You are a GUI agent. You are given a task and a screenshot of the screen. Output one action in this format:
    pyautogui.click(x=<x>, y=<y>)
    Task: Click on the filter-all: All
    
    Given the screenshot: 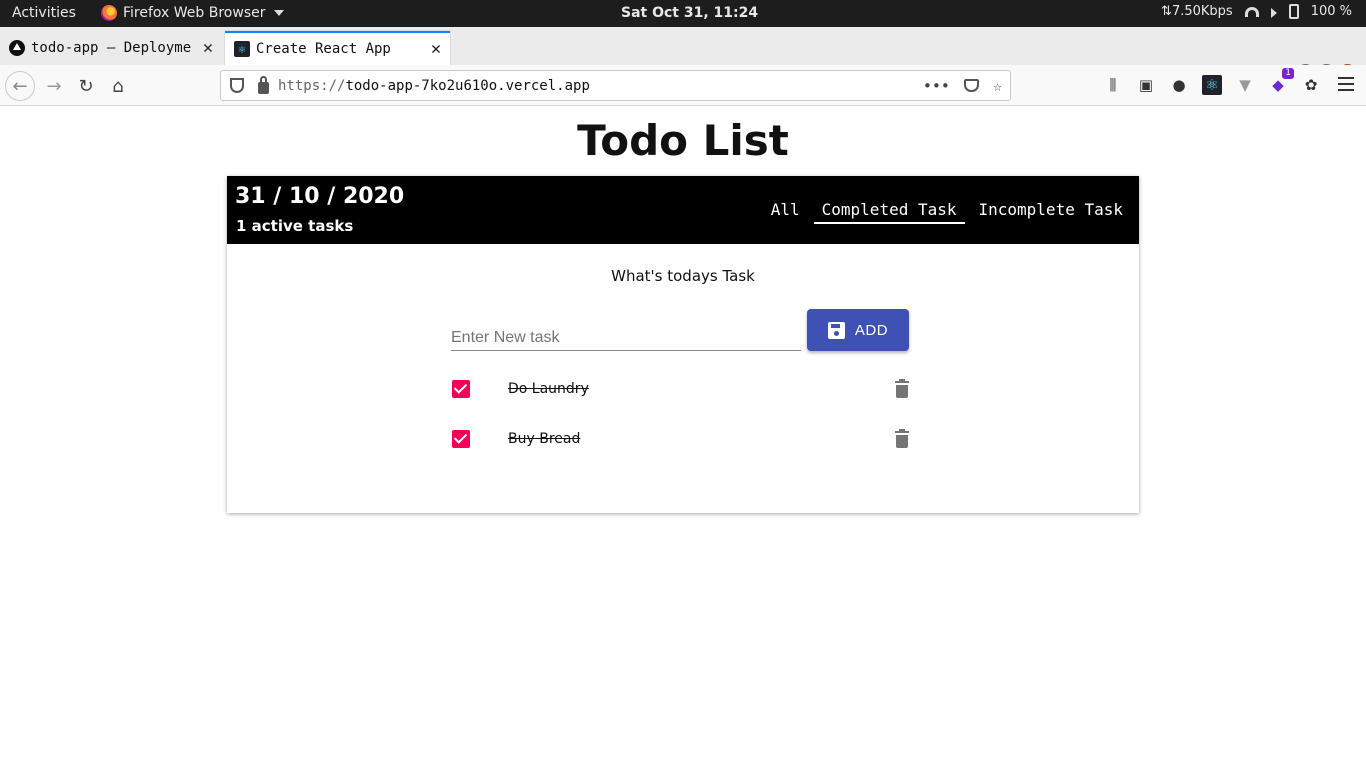 What is the action you would take?
    pyautogui.click(x=785, y=212)
    